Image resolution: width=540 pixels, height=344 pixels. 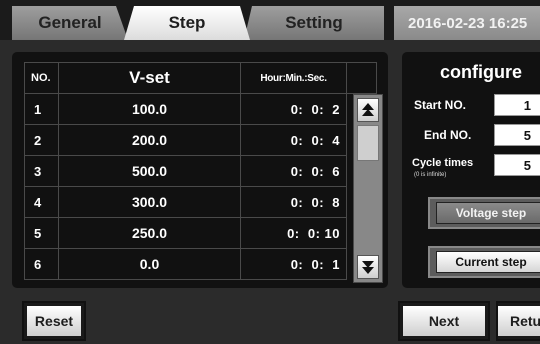 What do you see at coordinates (430, 175) in the screenshot?
I see `cycle-times-hint: (0 is infinite)` at bounding box center [430, 175].